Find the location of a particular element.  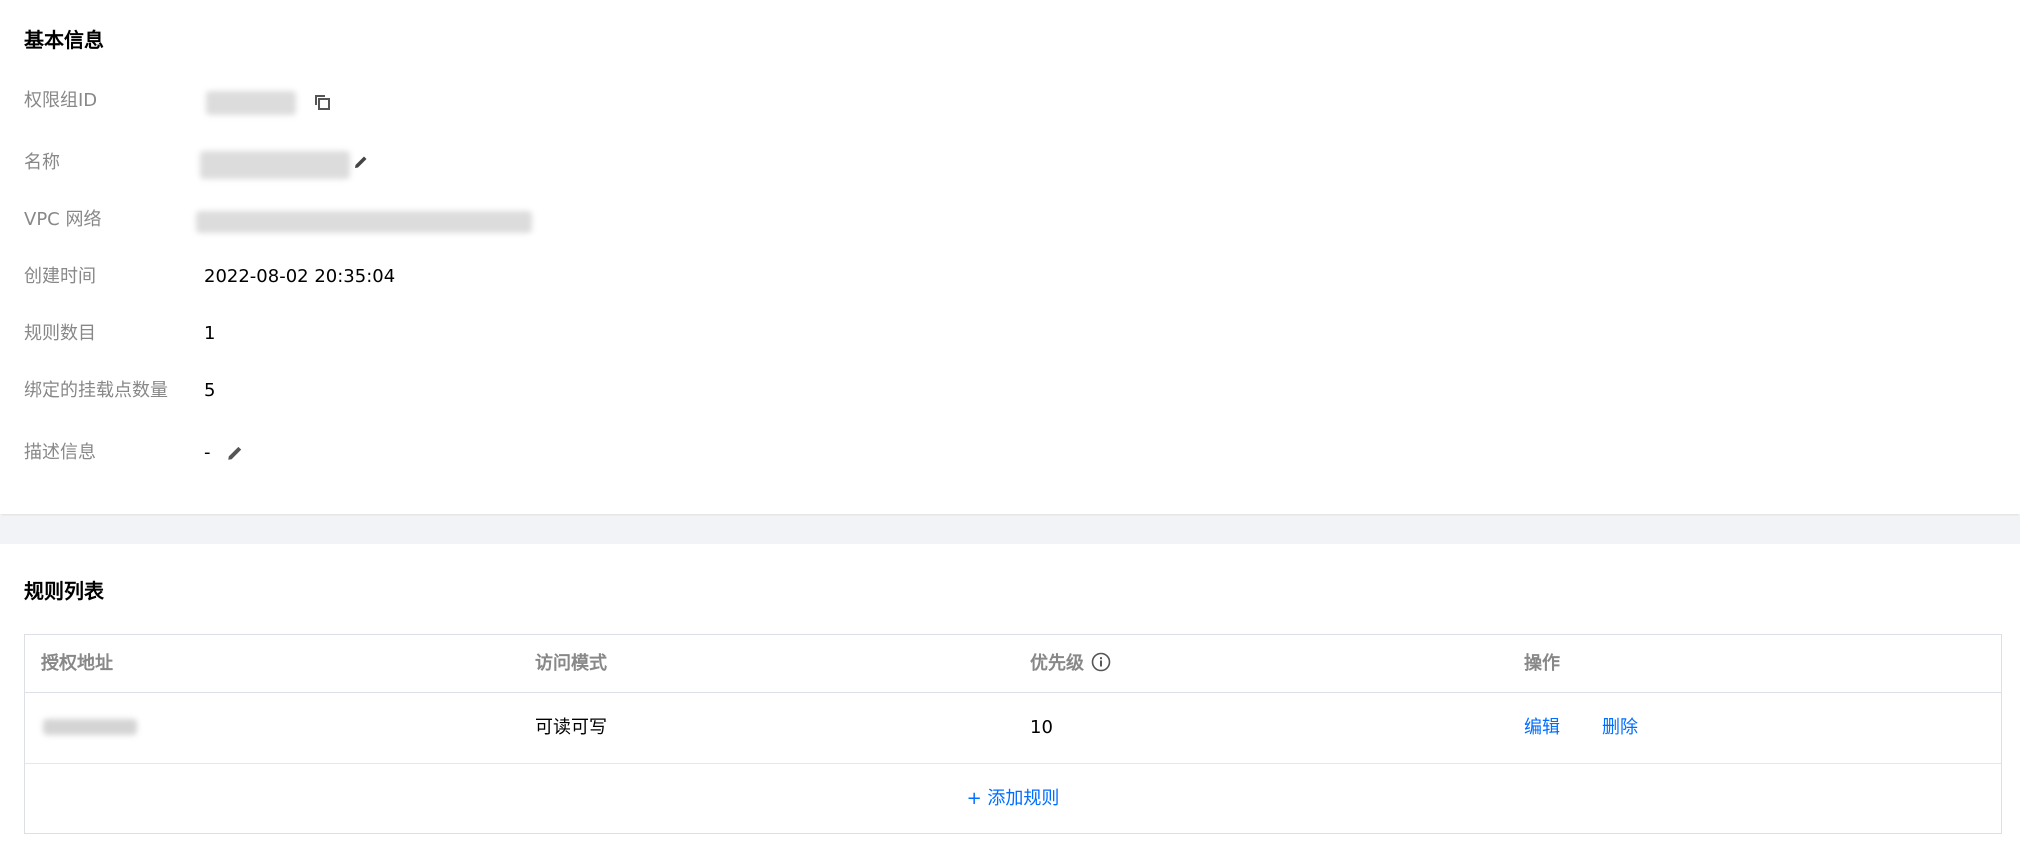

column-actions: 操作 is located at coordinates (1542, 663).